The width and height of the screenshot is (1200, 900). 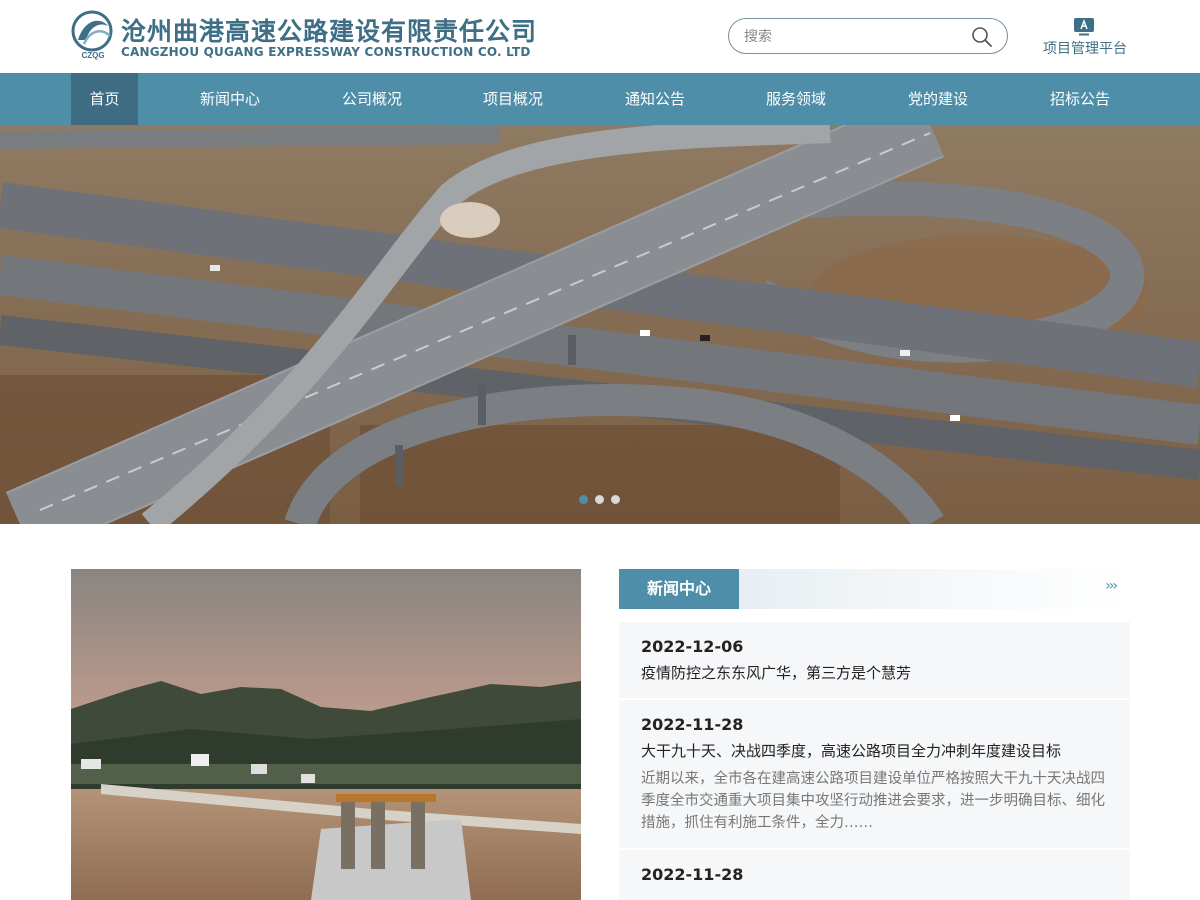 I want to click on more-arrows-icon: ›››, so click(x=1111, y=586).